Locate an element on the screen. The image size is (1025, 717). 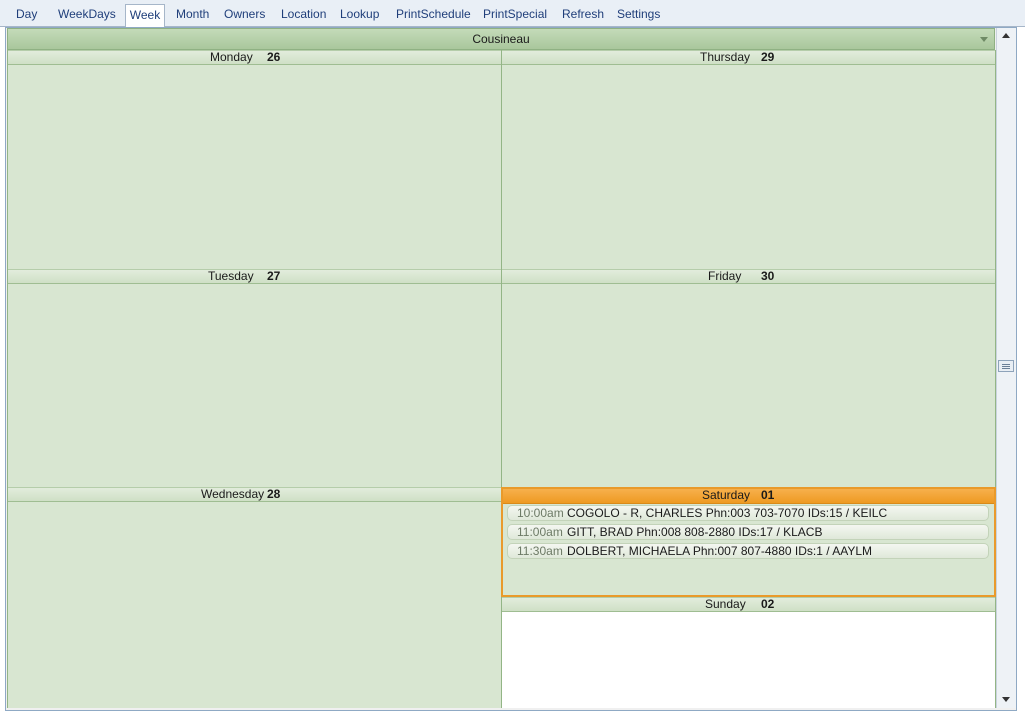
menu-location: Location is located at coordinates (303, 14).